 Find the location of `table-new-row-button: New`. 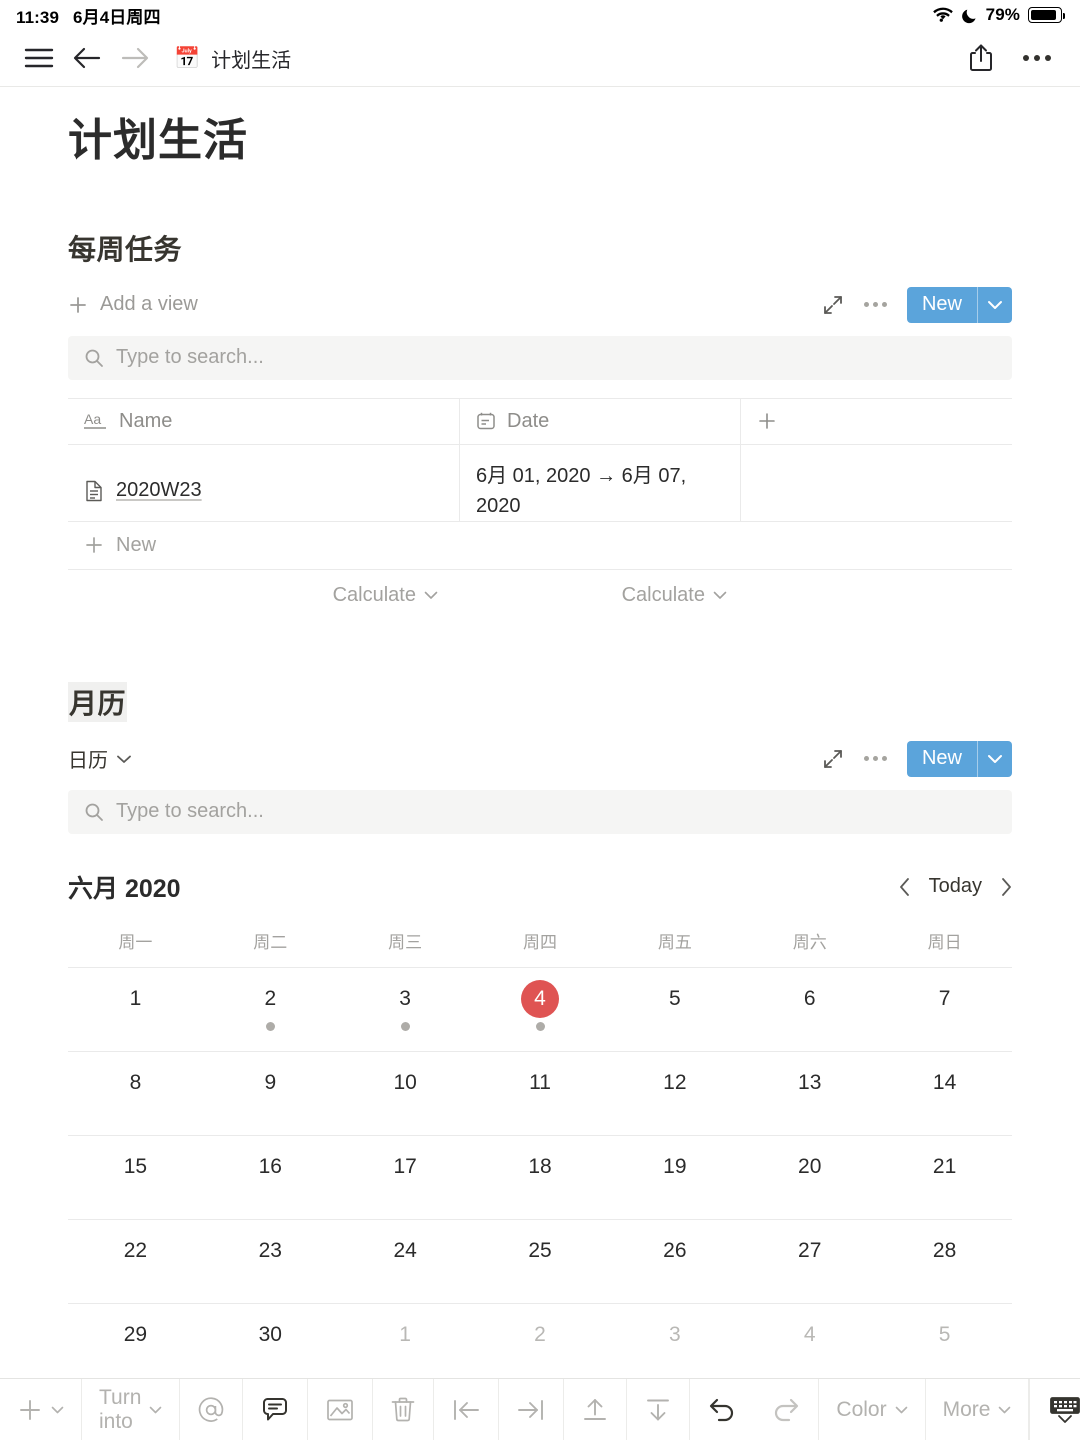

table-new-row-button: New is located at coordinates (540, 546).